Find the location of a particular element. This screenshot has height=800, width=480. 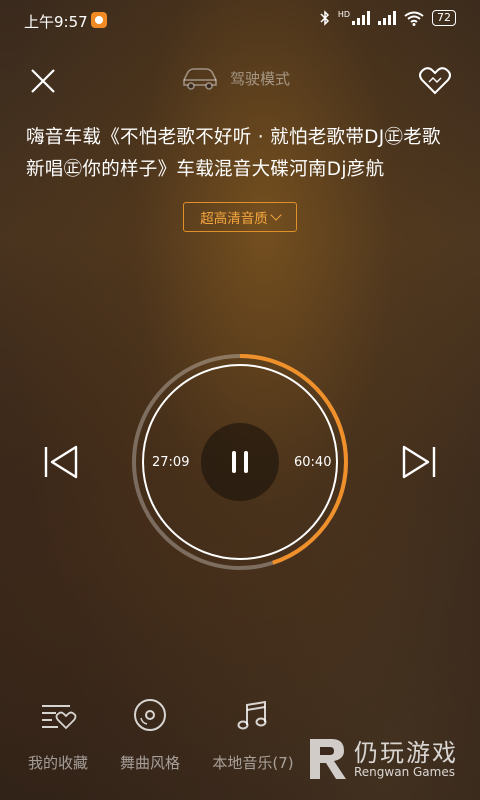

drive-mode-label: 驾驶模式 is located at coordinates (235, 78).